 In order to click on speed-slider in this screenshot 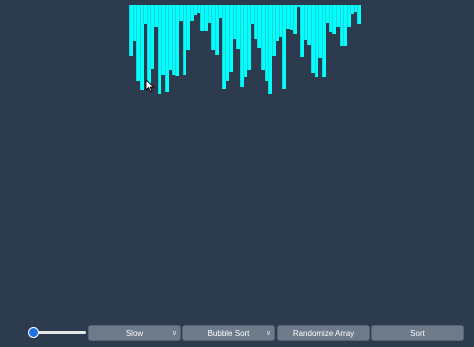, I will do `click(57, 333)`.